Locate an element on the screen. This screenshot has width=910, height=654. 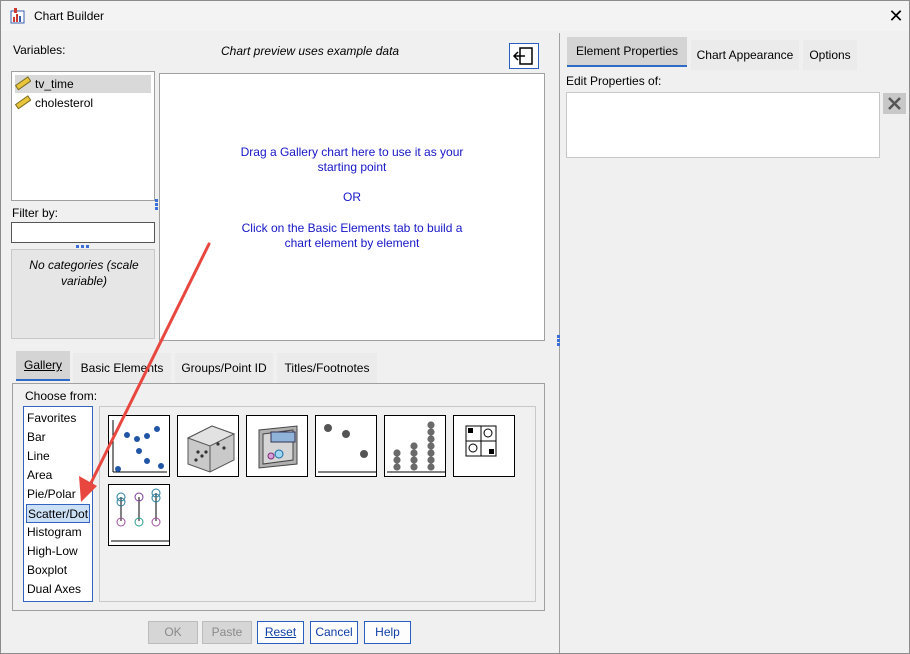
ok-button: OK is located at coordinates (173, 632).